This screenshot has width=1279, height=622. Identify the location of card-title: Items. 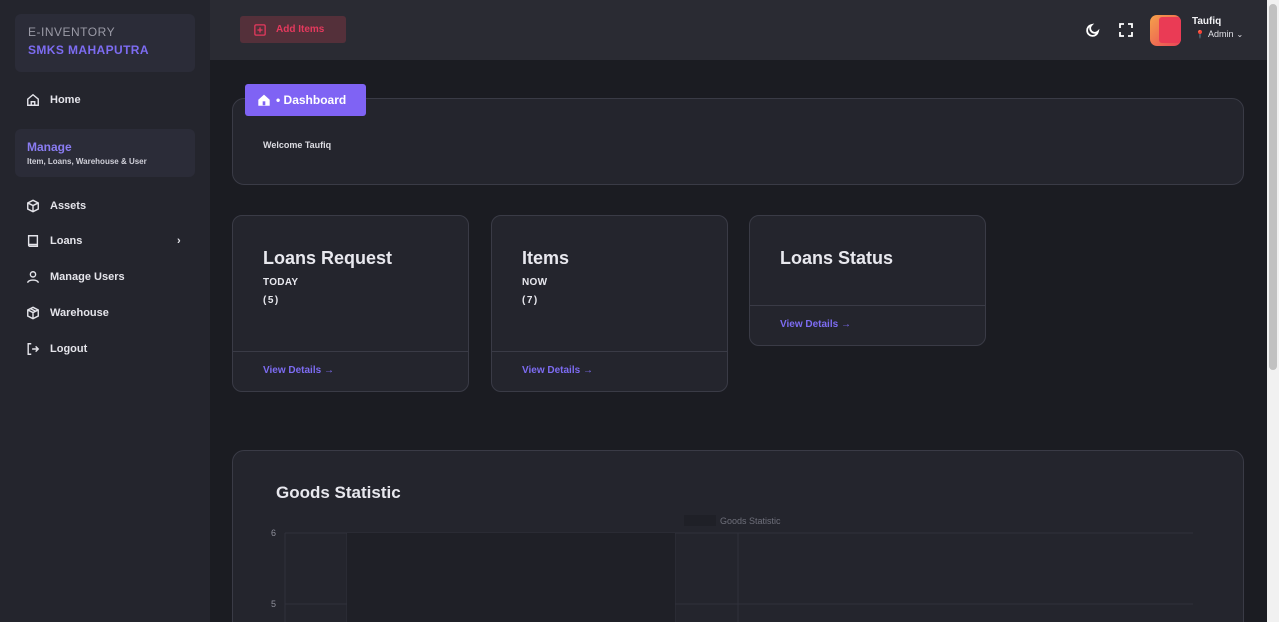
(546, 258).